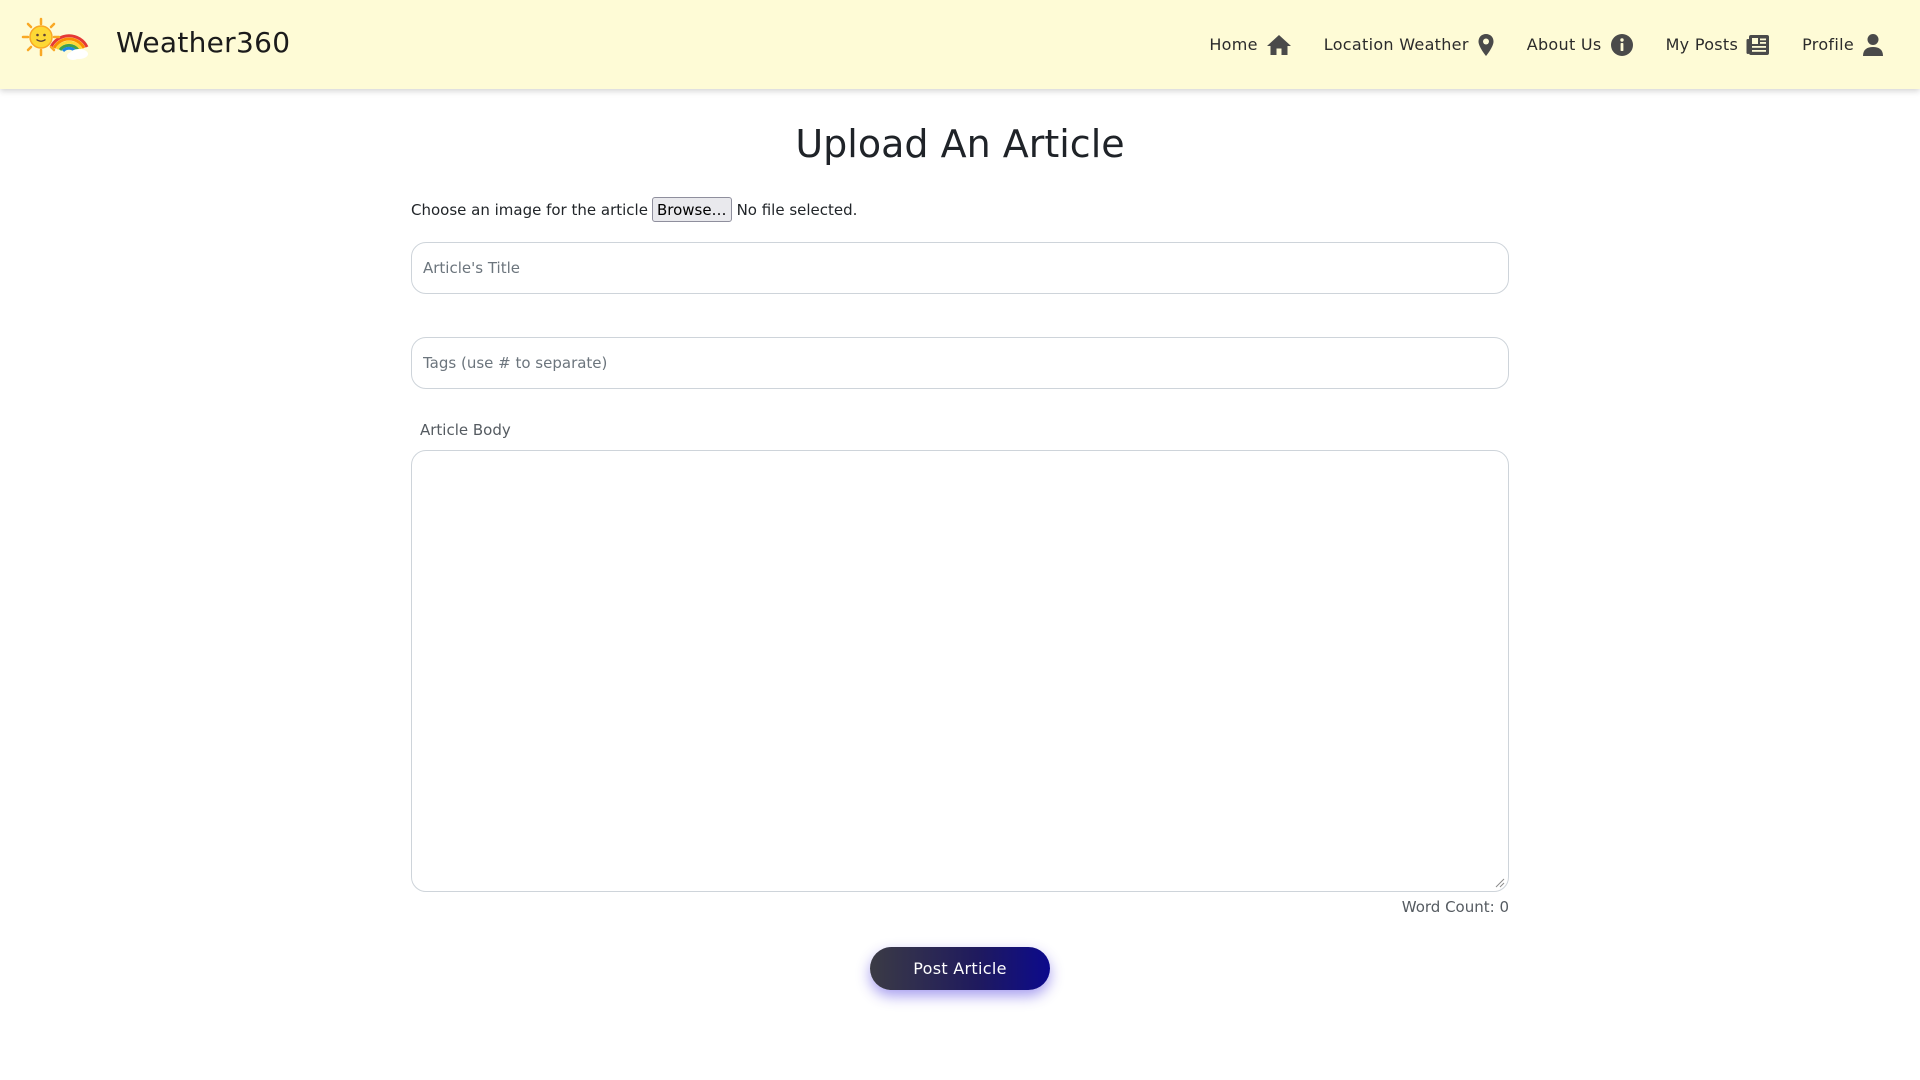 The image size is (1920, 1080). I want to click on nav-location-weather-label: Location Weather, so click(1396, 44).